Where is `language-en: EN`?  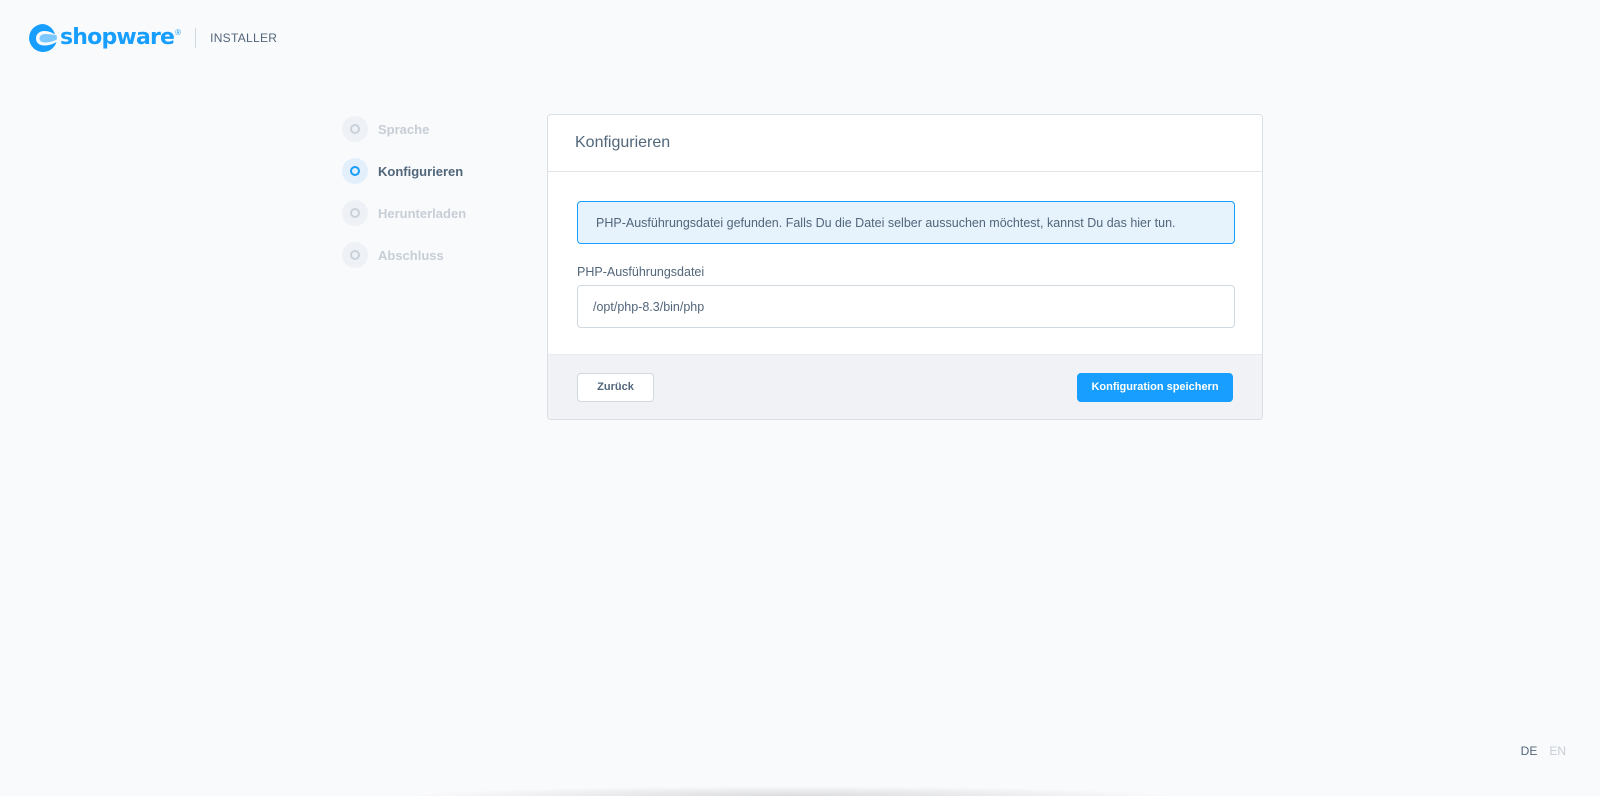 language-en: EN is located at coordinates (1557, 751).